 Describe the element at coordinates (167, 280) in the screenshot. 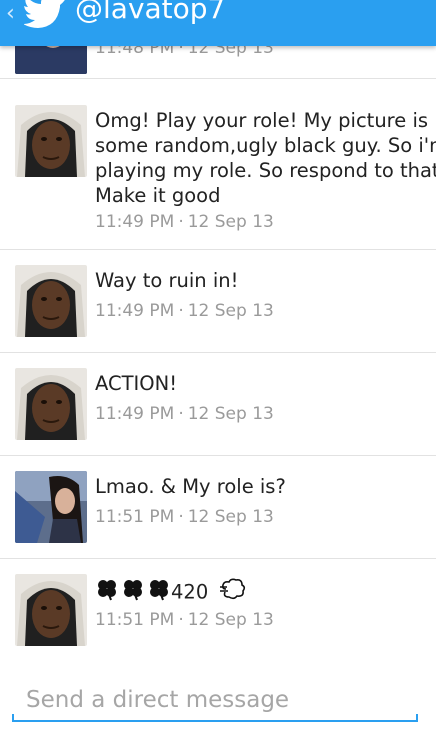

I see `message-text: Way to ruin in!` at that location.